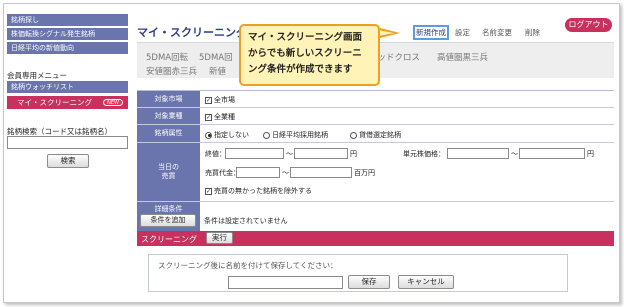 The height and width of the screenshot is (307, 624). I want to click on attribute-row: 銘柄属性 指定しない 日経平均採用銘柄 貸借選定銘柄, so click(375, 134).